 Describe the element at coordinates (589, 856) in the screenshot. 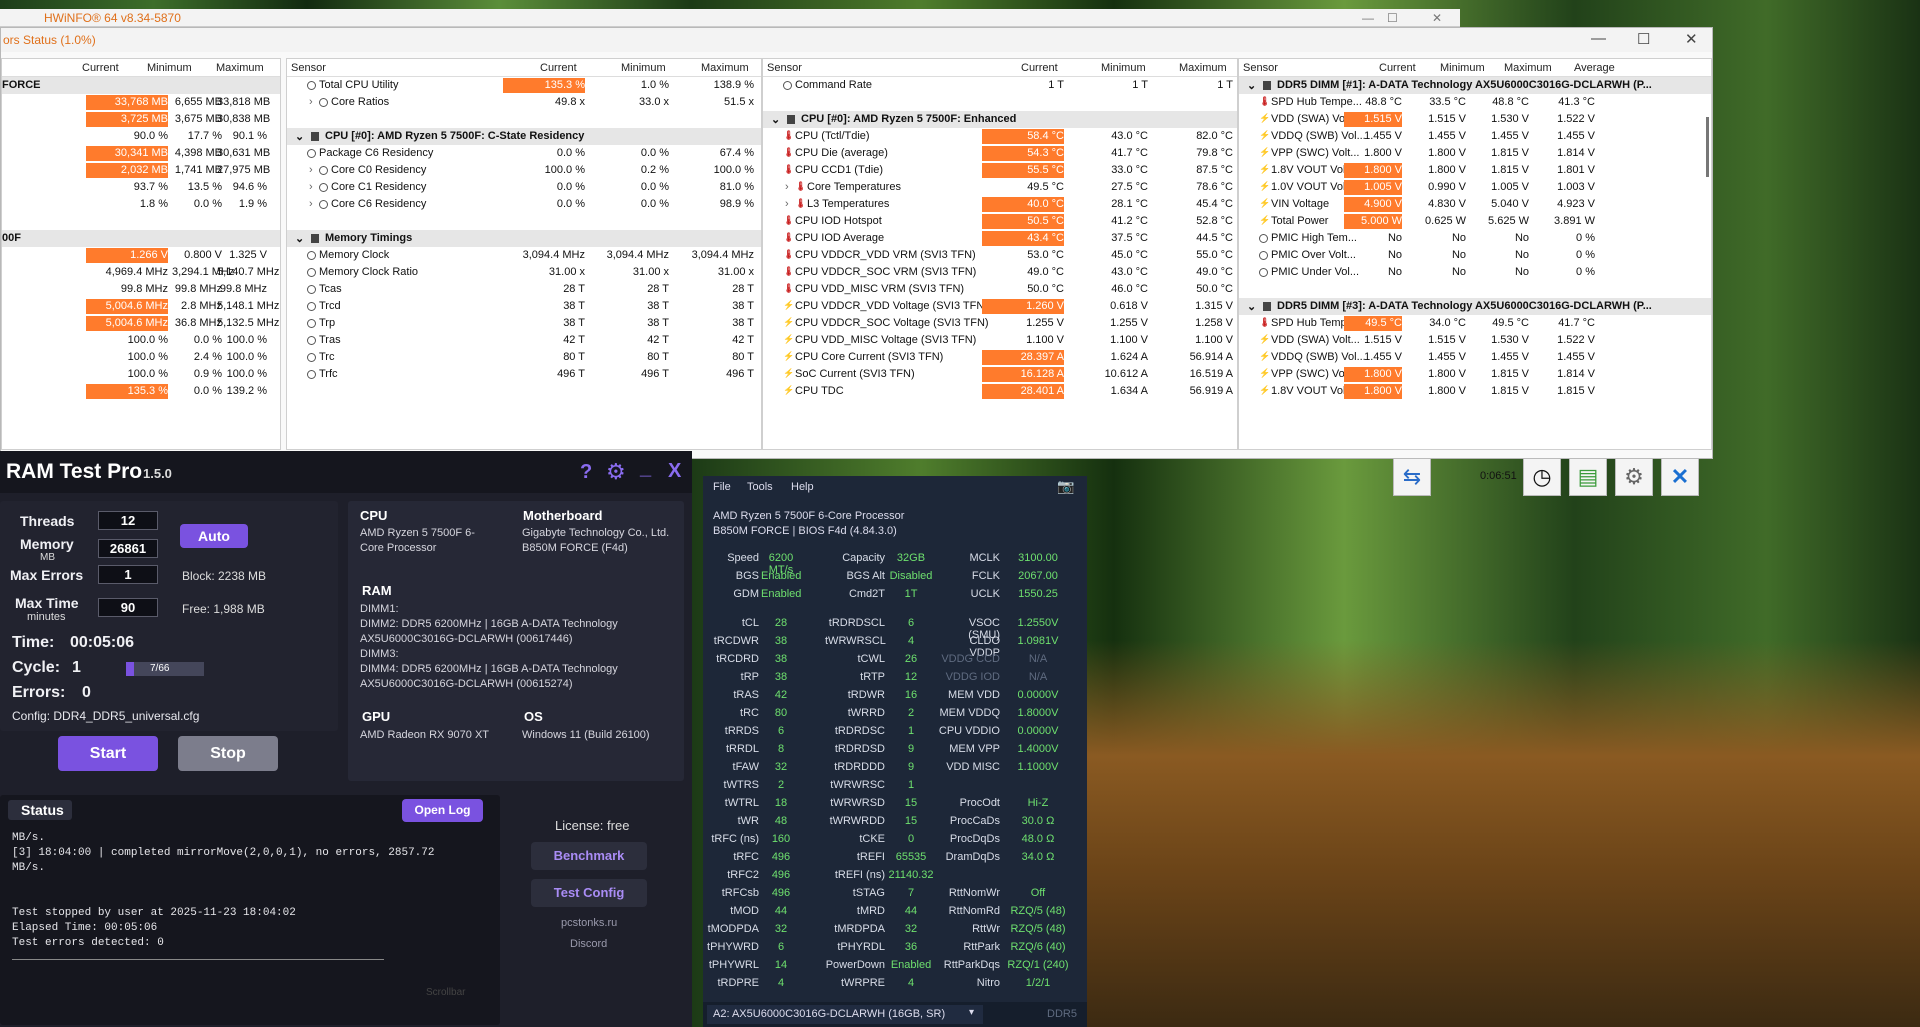

I see `benchmark-button: Benchmark` at that location.